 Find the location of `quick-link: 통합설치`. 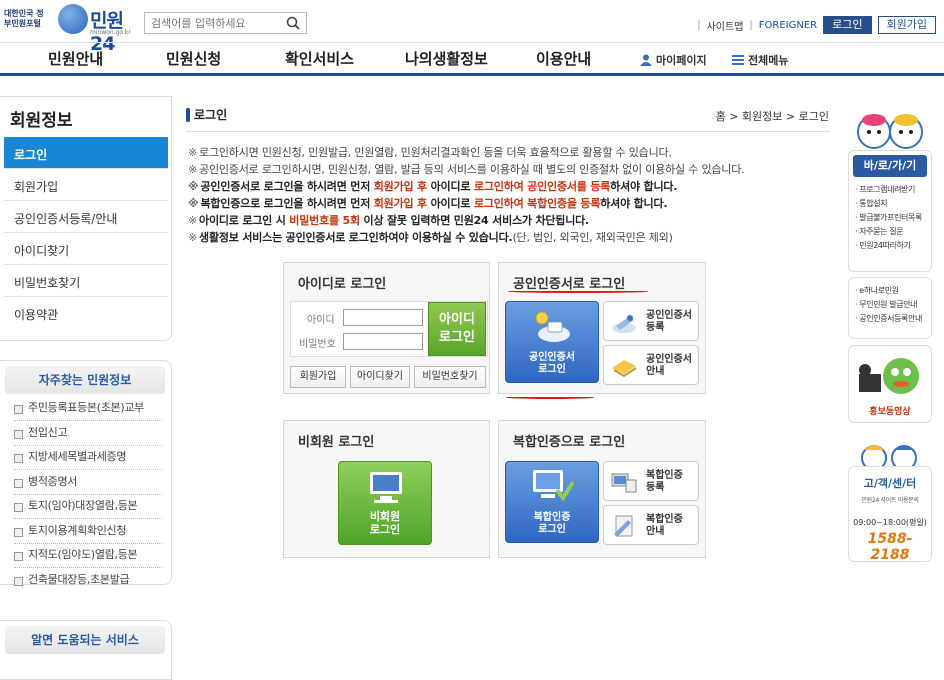

quick-link: 통합설치 is located at coordinates (888, 204).